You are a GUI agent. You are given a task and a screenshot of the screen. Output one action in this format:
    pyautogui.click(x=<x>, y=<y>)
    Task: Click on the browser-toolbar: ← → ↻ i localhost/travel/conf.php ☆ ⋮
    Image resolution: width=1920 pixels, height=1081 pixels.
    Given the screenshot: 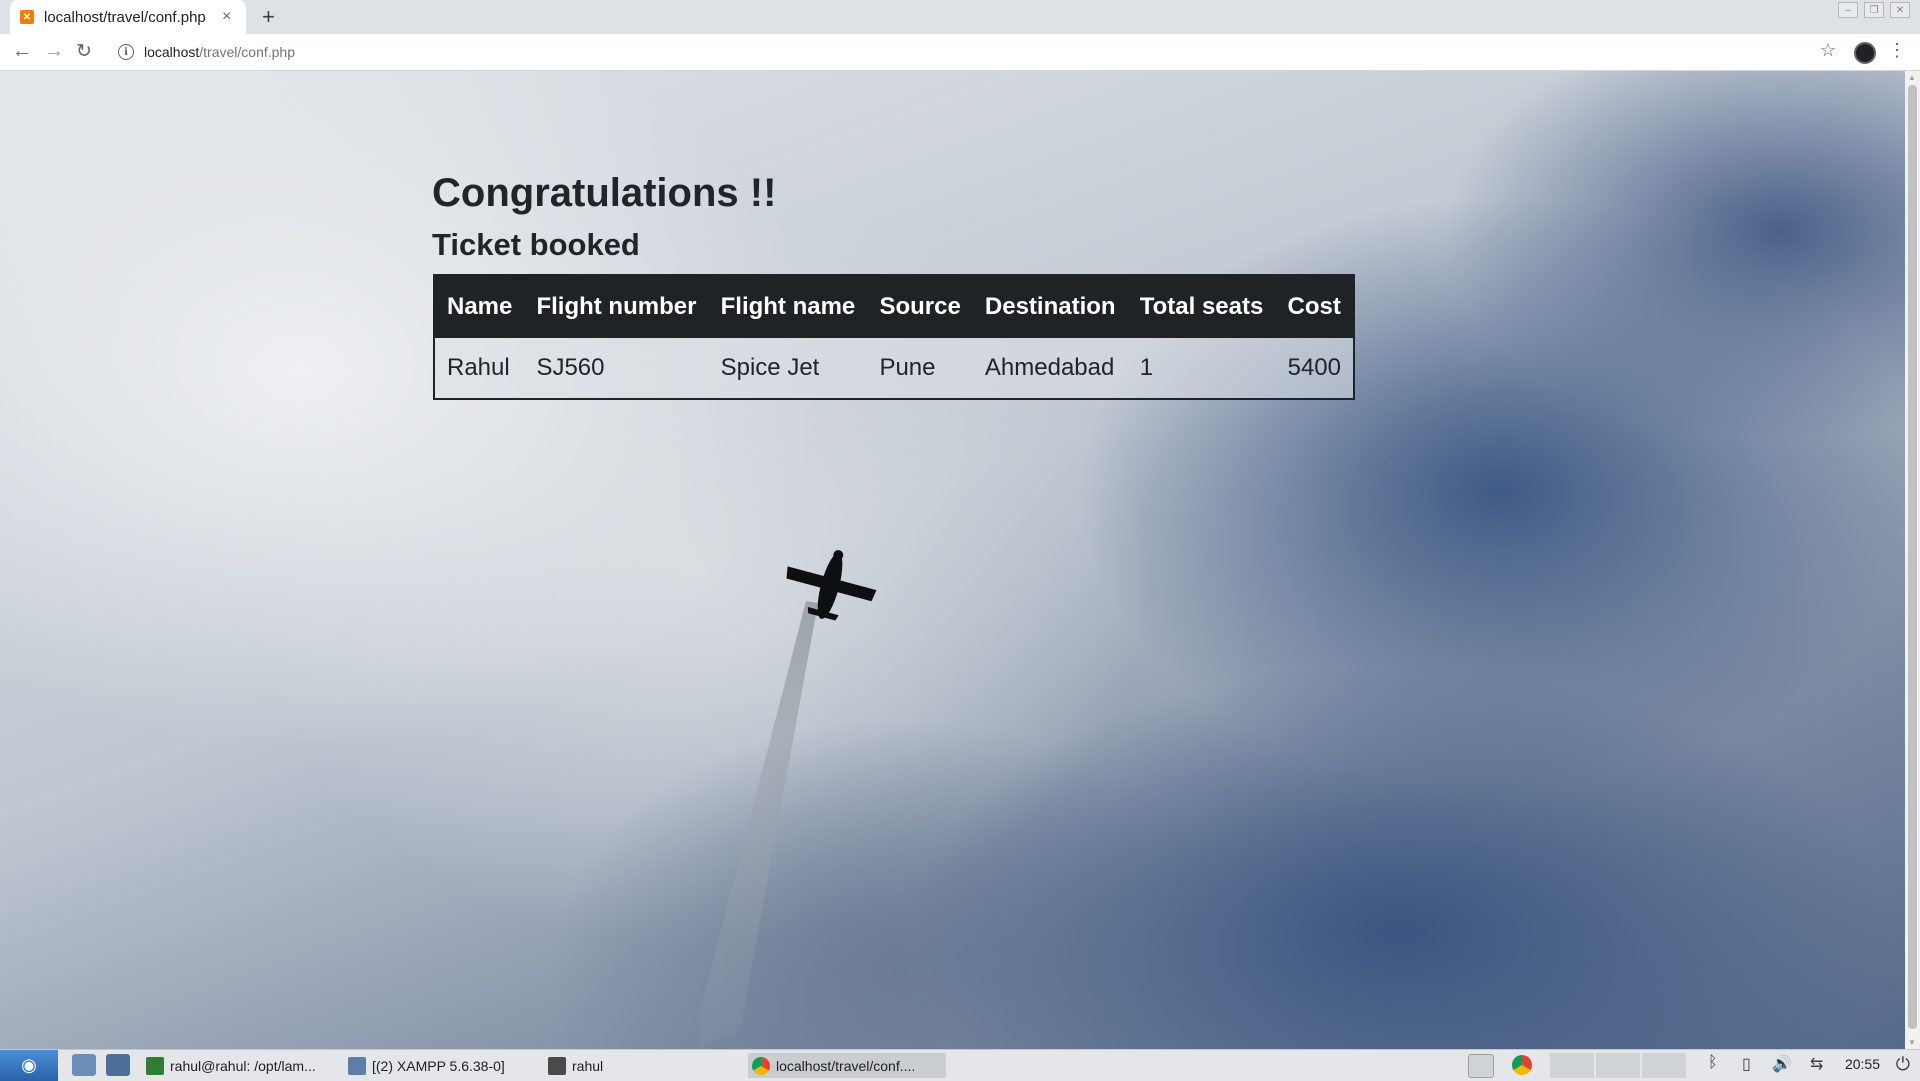 What is the action you would take?
    pyautogui.click(x=960, y=52)
    